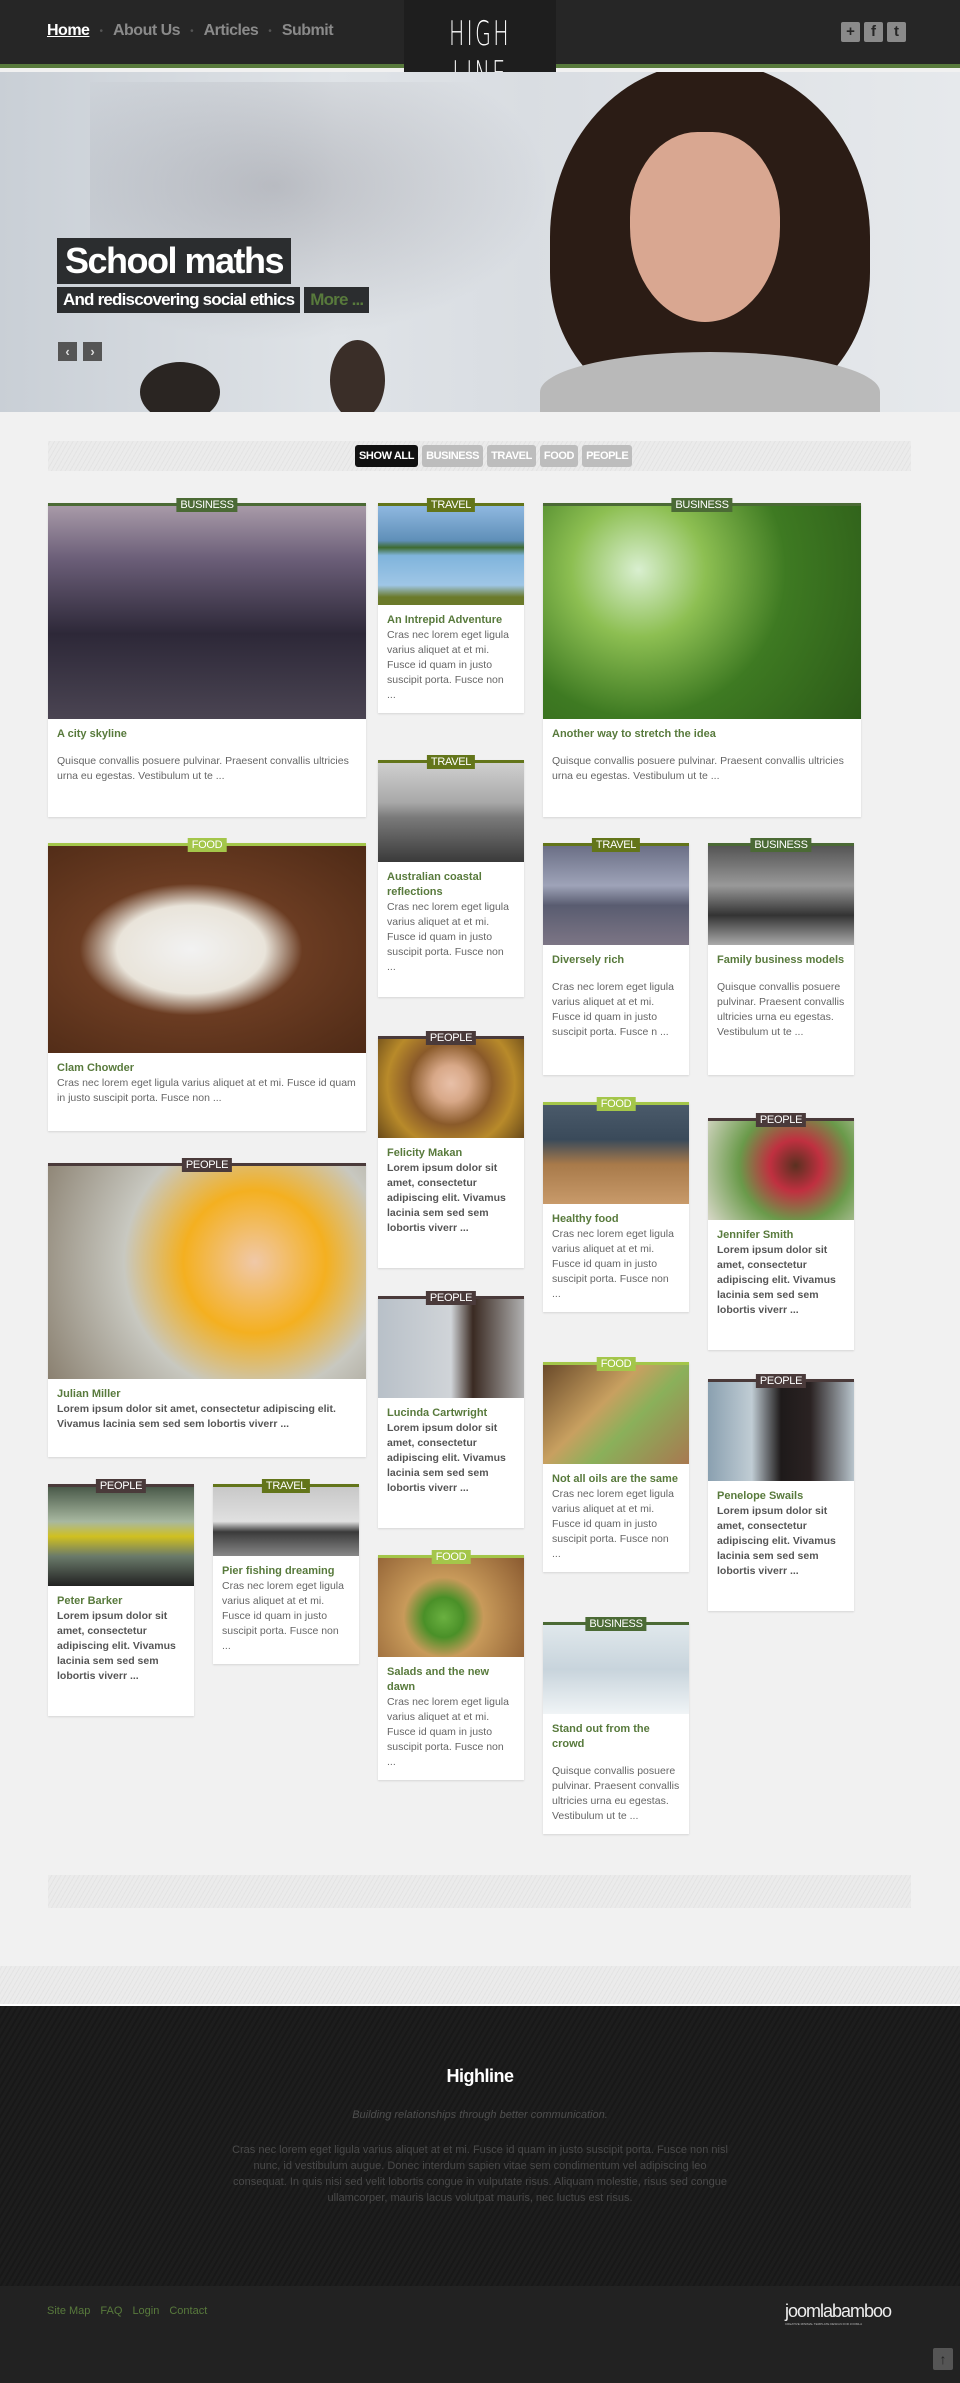 This screenshot has height=2383, width=960. What do you see at coordinates (308, 31) in the screenshot?
I see `nav-submit: Submit` at bounding box center [308, 31].